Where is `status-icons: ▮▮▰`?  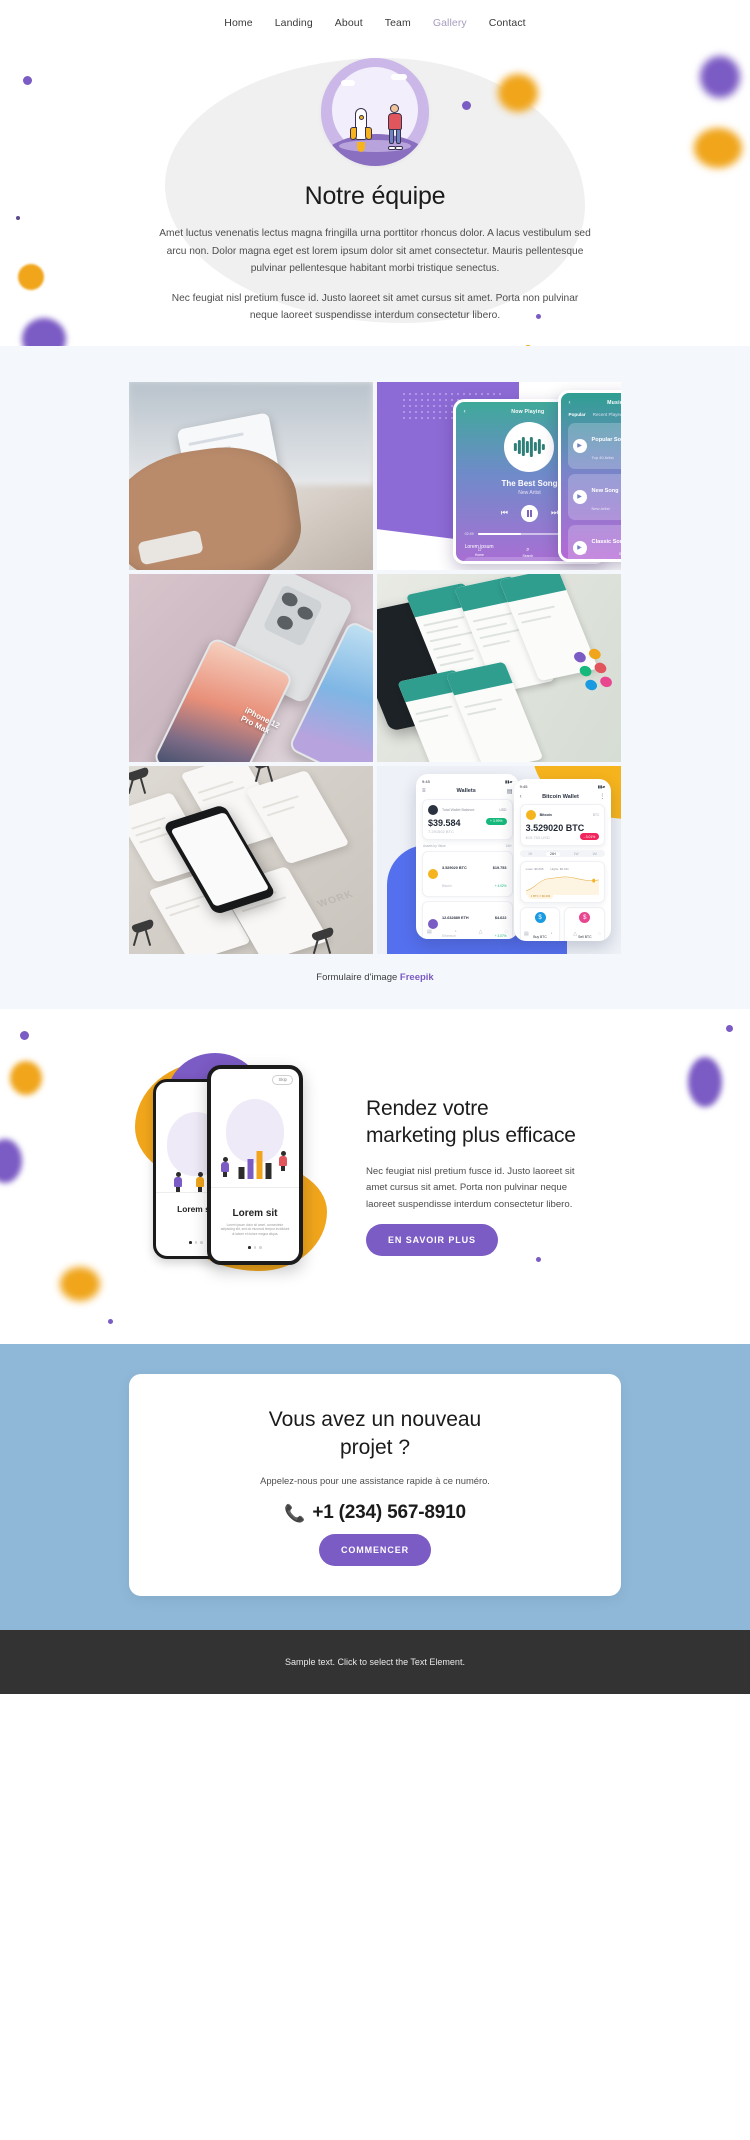
status-icons: ▮▮▰ is located at coordinates (509, 781).